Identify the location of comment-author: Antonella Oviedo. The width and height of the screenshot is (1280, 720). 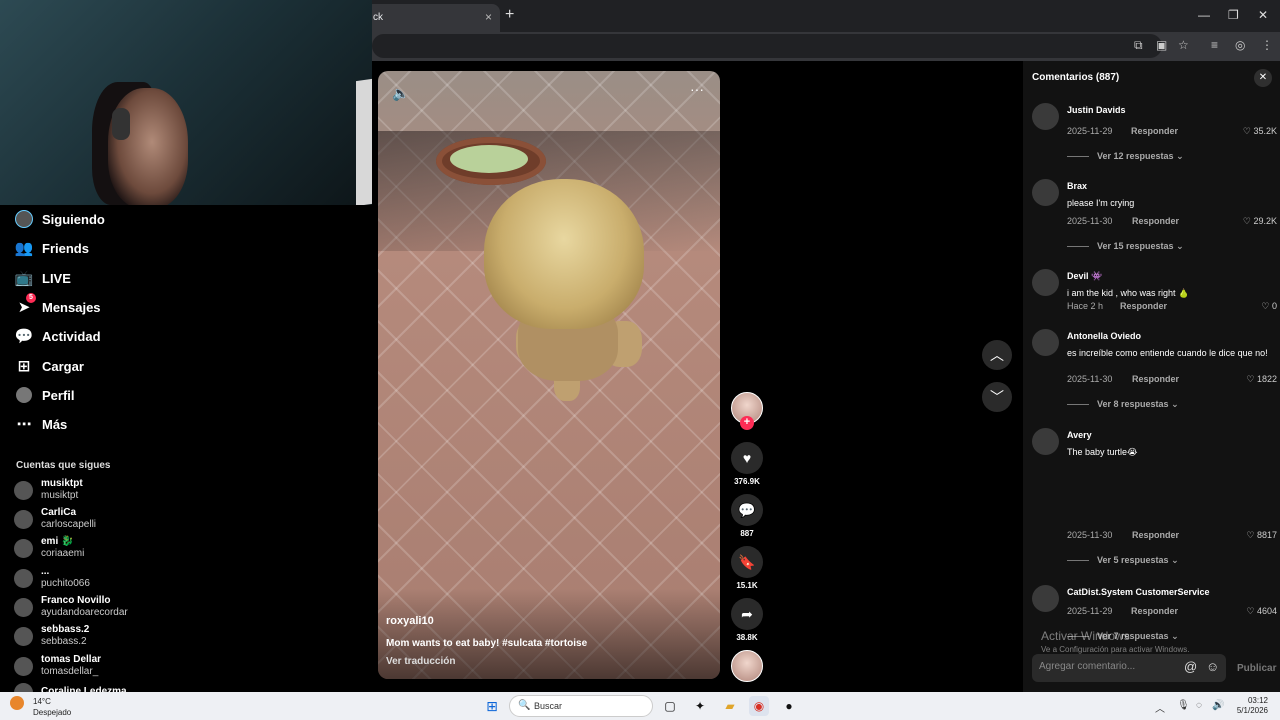
(1104, 336).